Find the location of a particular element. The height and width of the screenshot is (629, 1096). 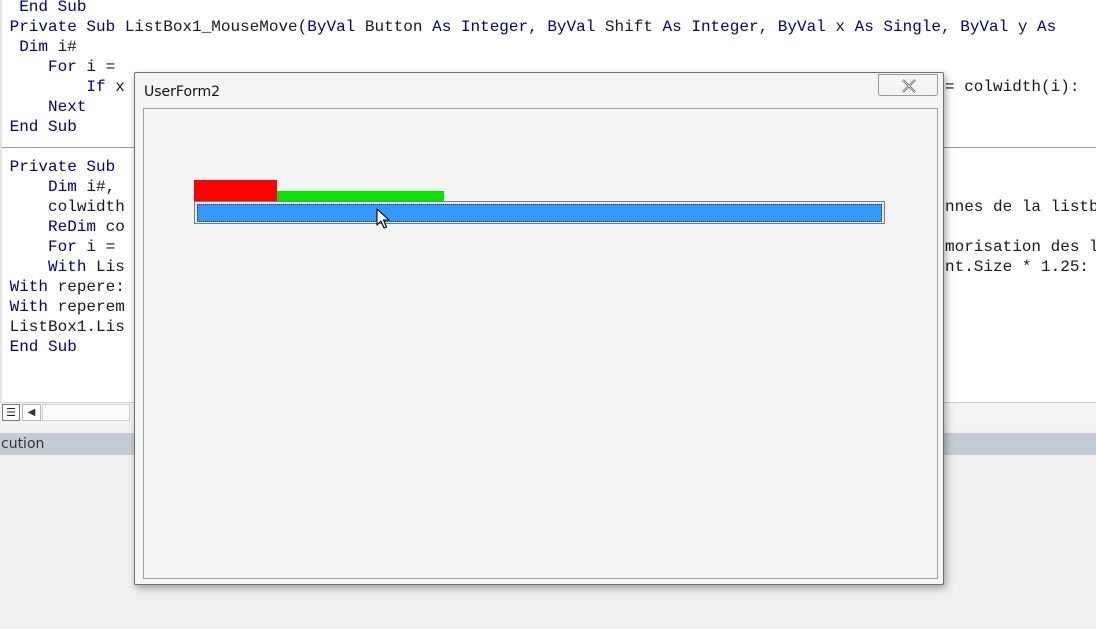

code-token: If is located at coordinates (53, 87).